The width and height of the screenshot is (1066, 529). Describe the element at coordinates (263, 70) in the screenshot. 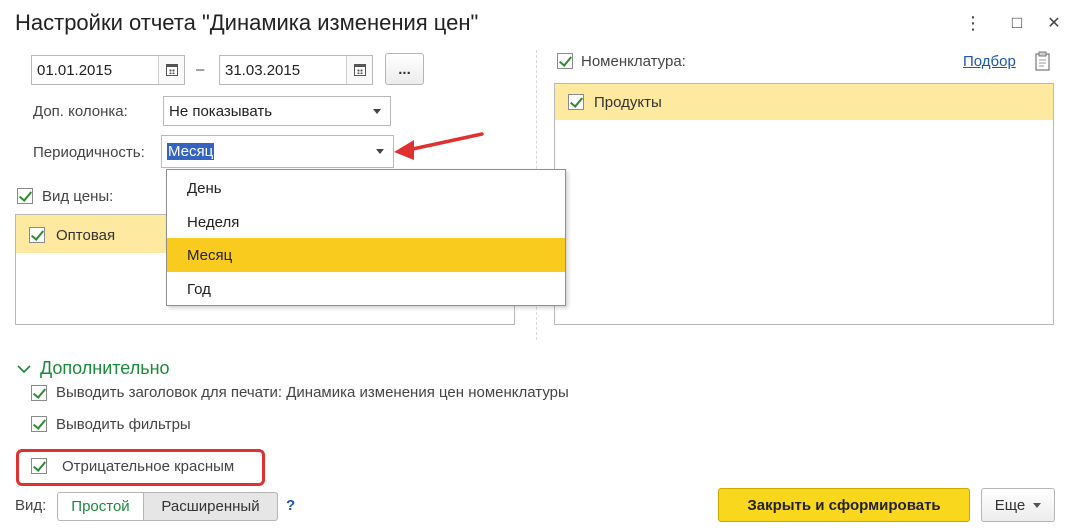

I see `period-end-value: 31.03.2015` at that location.